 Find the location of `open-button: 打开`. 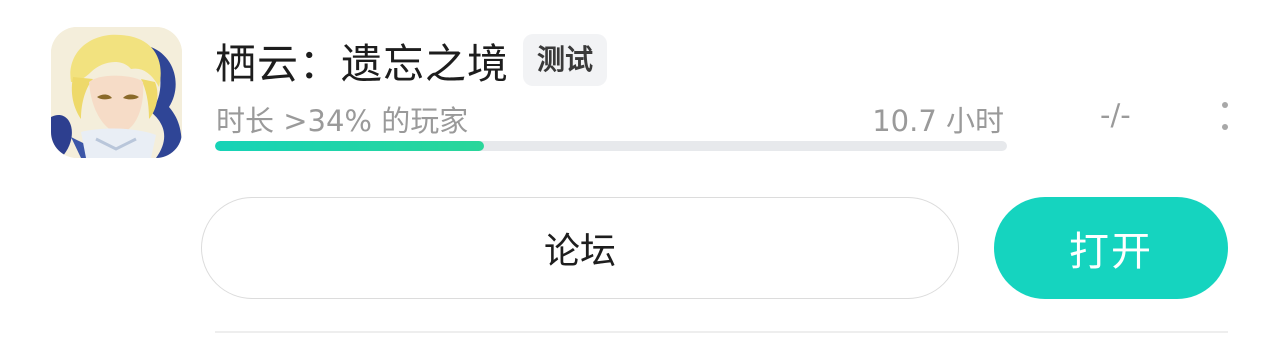

open-button: 打开 is located at coordinates (1111, 248).